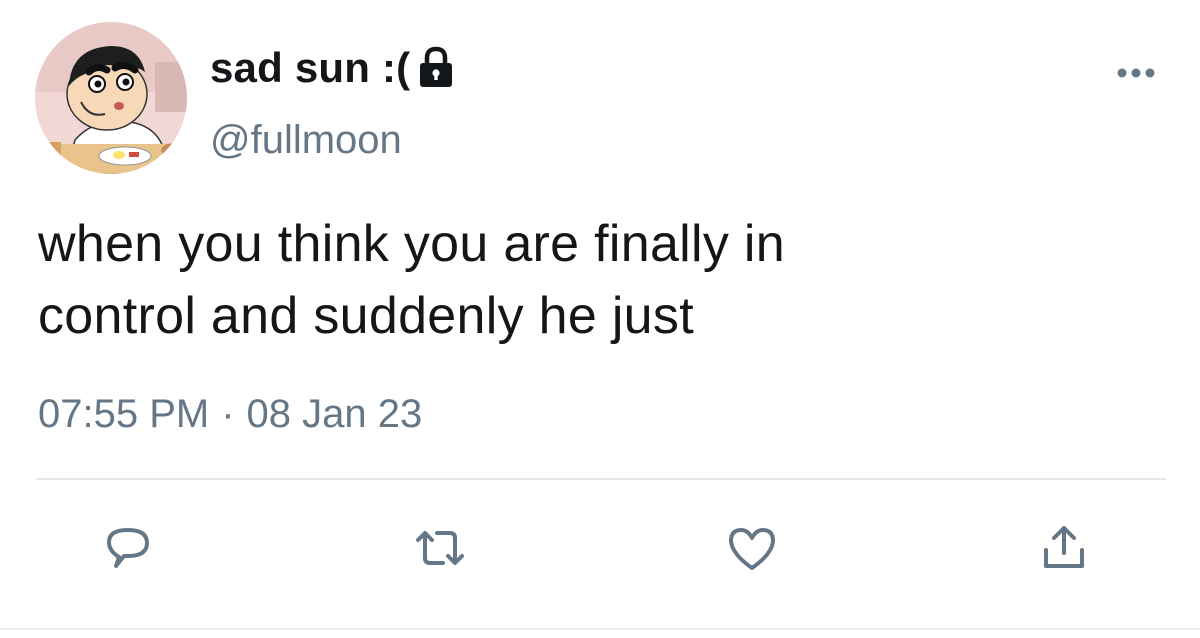 Image resolution: width=1200 pixels, height=638 pixels. I want to click on tweet-time: 07:55 PM, so click(124, 414).